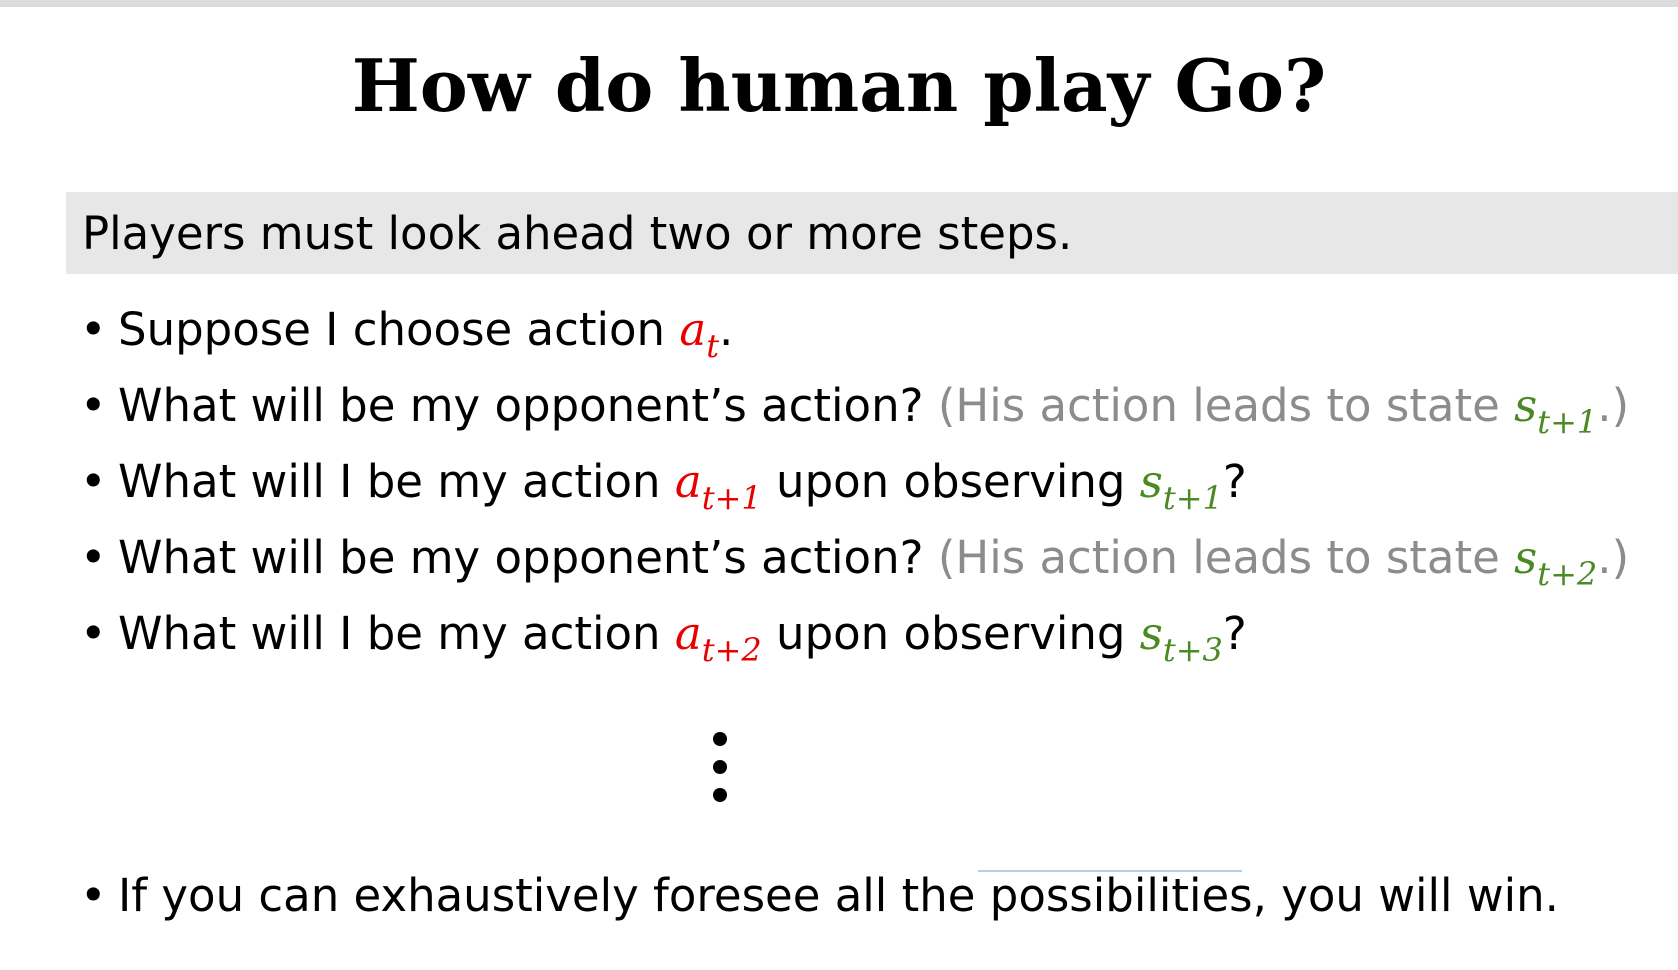 This screenshot has height=970, width=1678. Describe the element at coordinates (406, 338) in the screenshot. I see `bullet-item: • Suppose I choose action at.` at that location.